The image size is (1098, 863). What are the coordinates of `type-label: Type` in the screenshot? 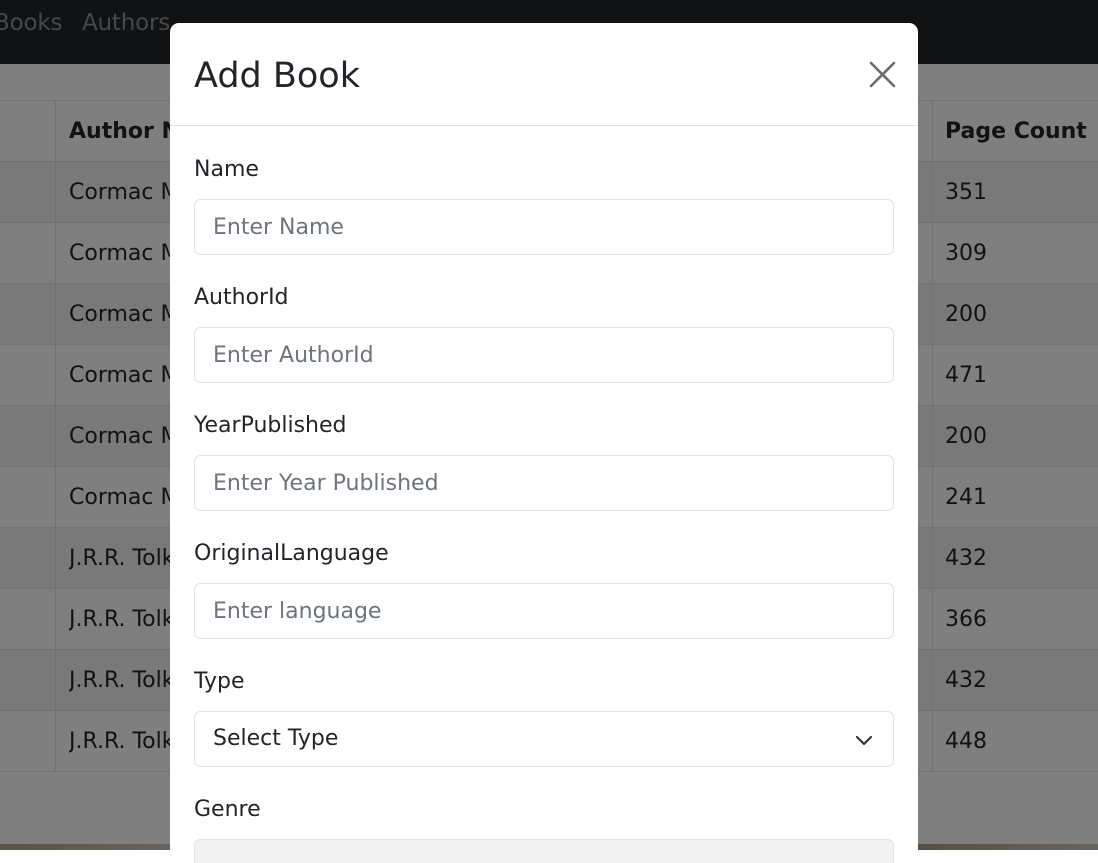 It's located at (219, 681).